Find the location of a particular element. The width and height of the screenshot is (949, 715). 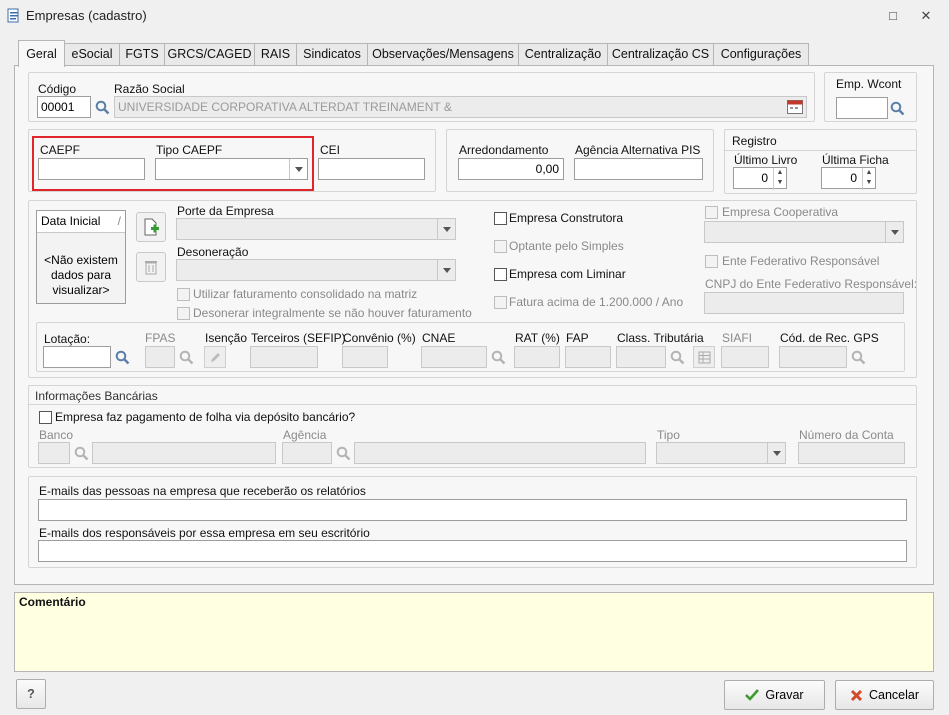

convenio-field is located at coordinates (365, 357).